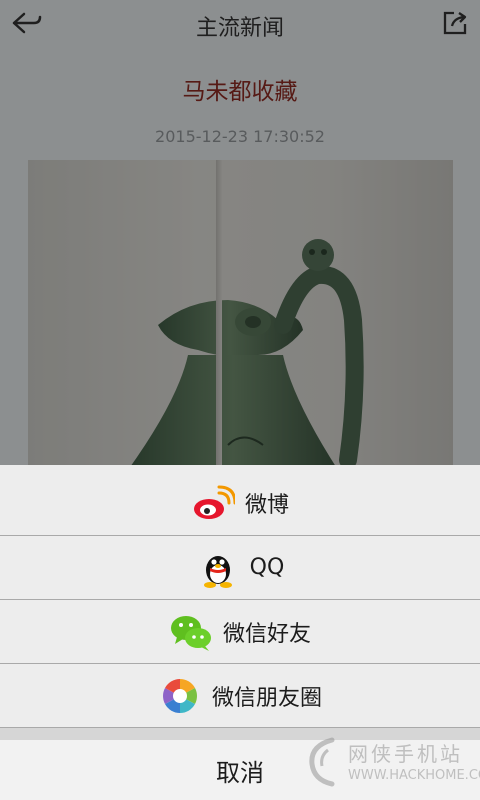 Image resolution: width=480 pixels, height=800 pixels. I want to click on wechat-icon, so click(190, 633).